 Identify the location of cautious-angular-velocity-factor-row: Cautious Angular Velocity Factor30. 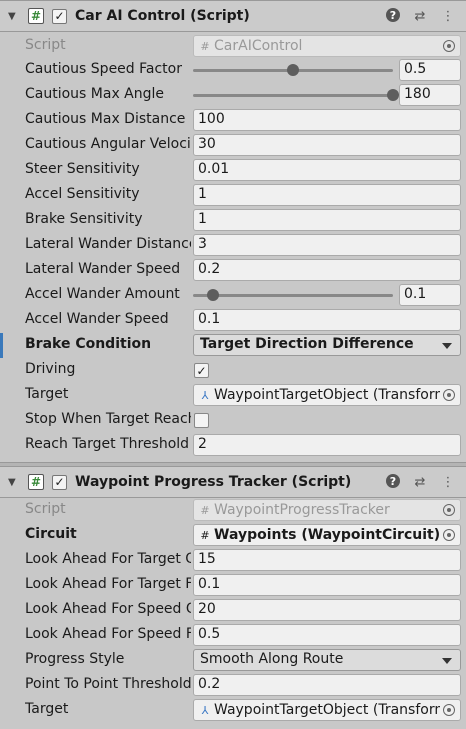
(233, 145).